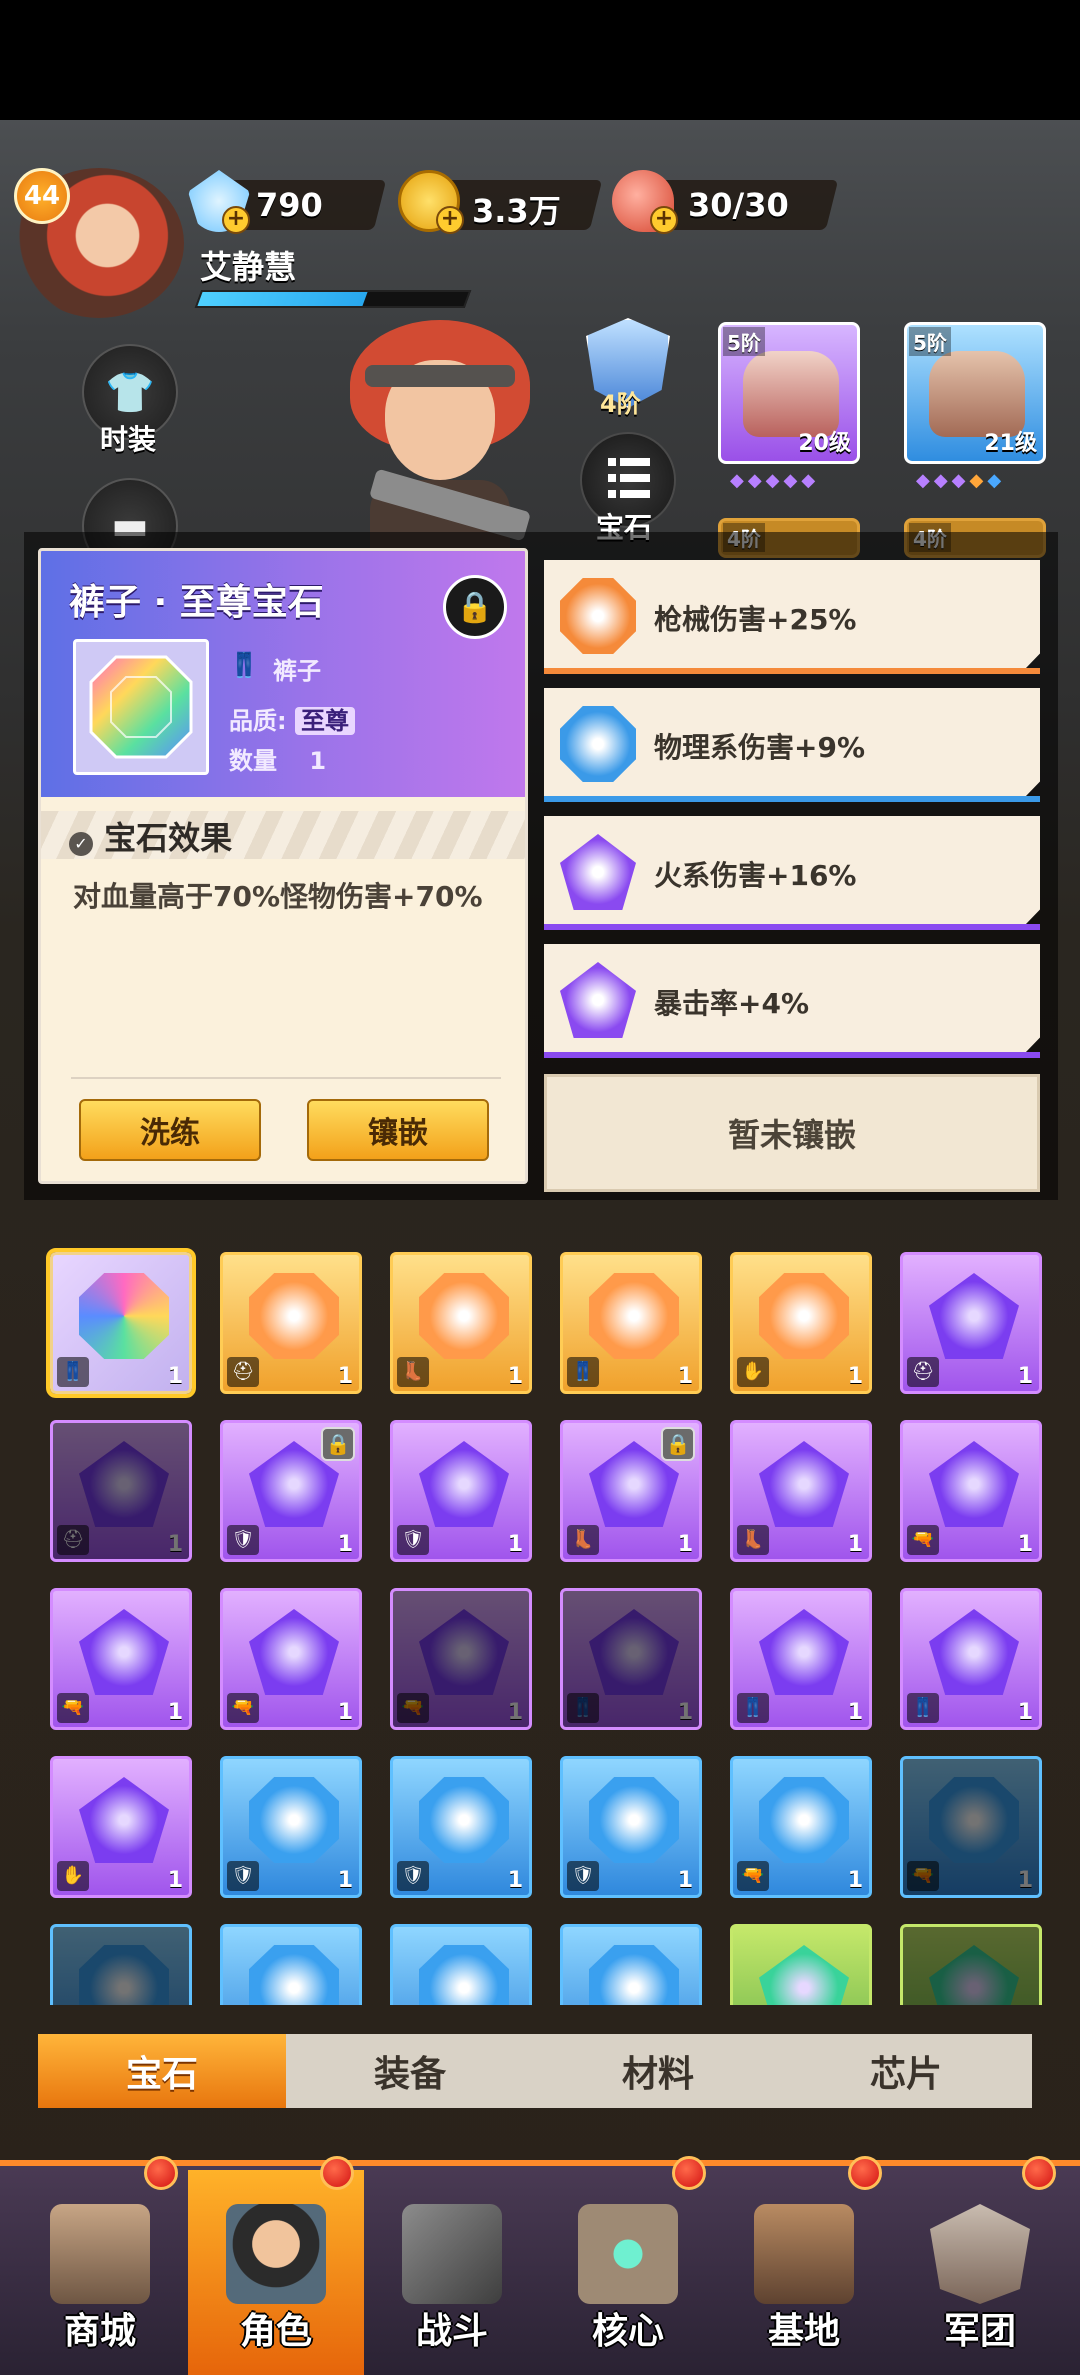  Describe the element at coordinates (73, 1540) in the screenshot. I see `helmet-part-icon: ⛑` at that location.